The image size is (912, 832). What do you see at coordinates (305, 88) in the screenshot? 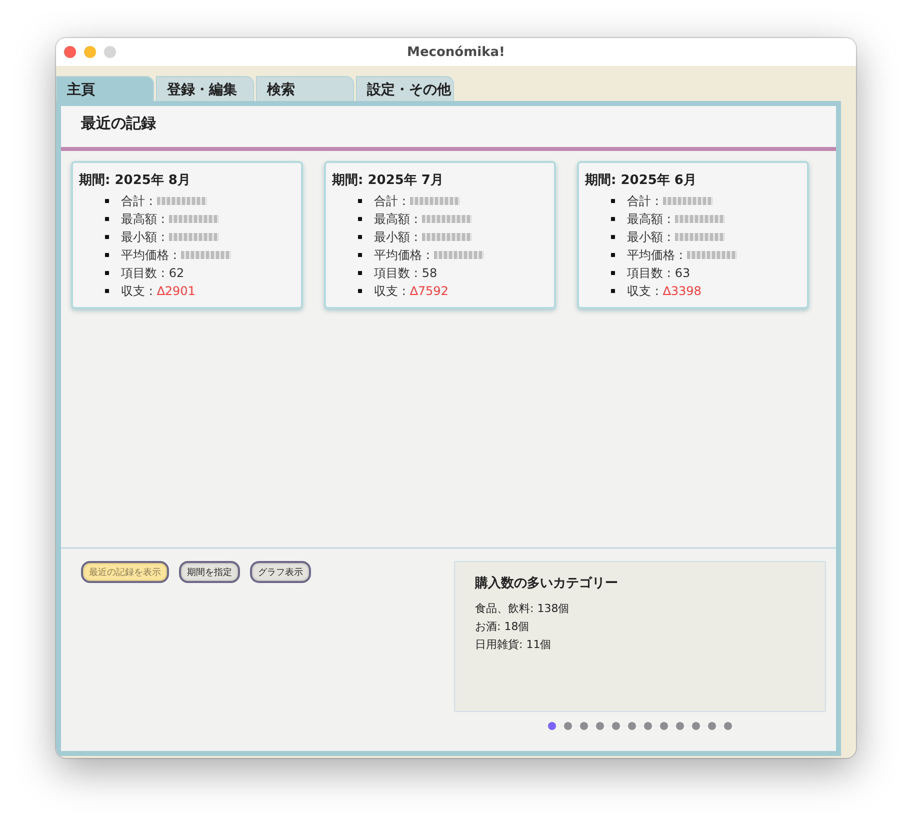
I see `tab: 検索` at bounding box center [305, 88].